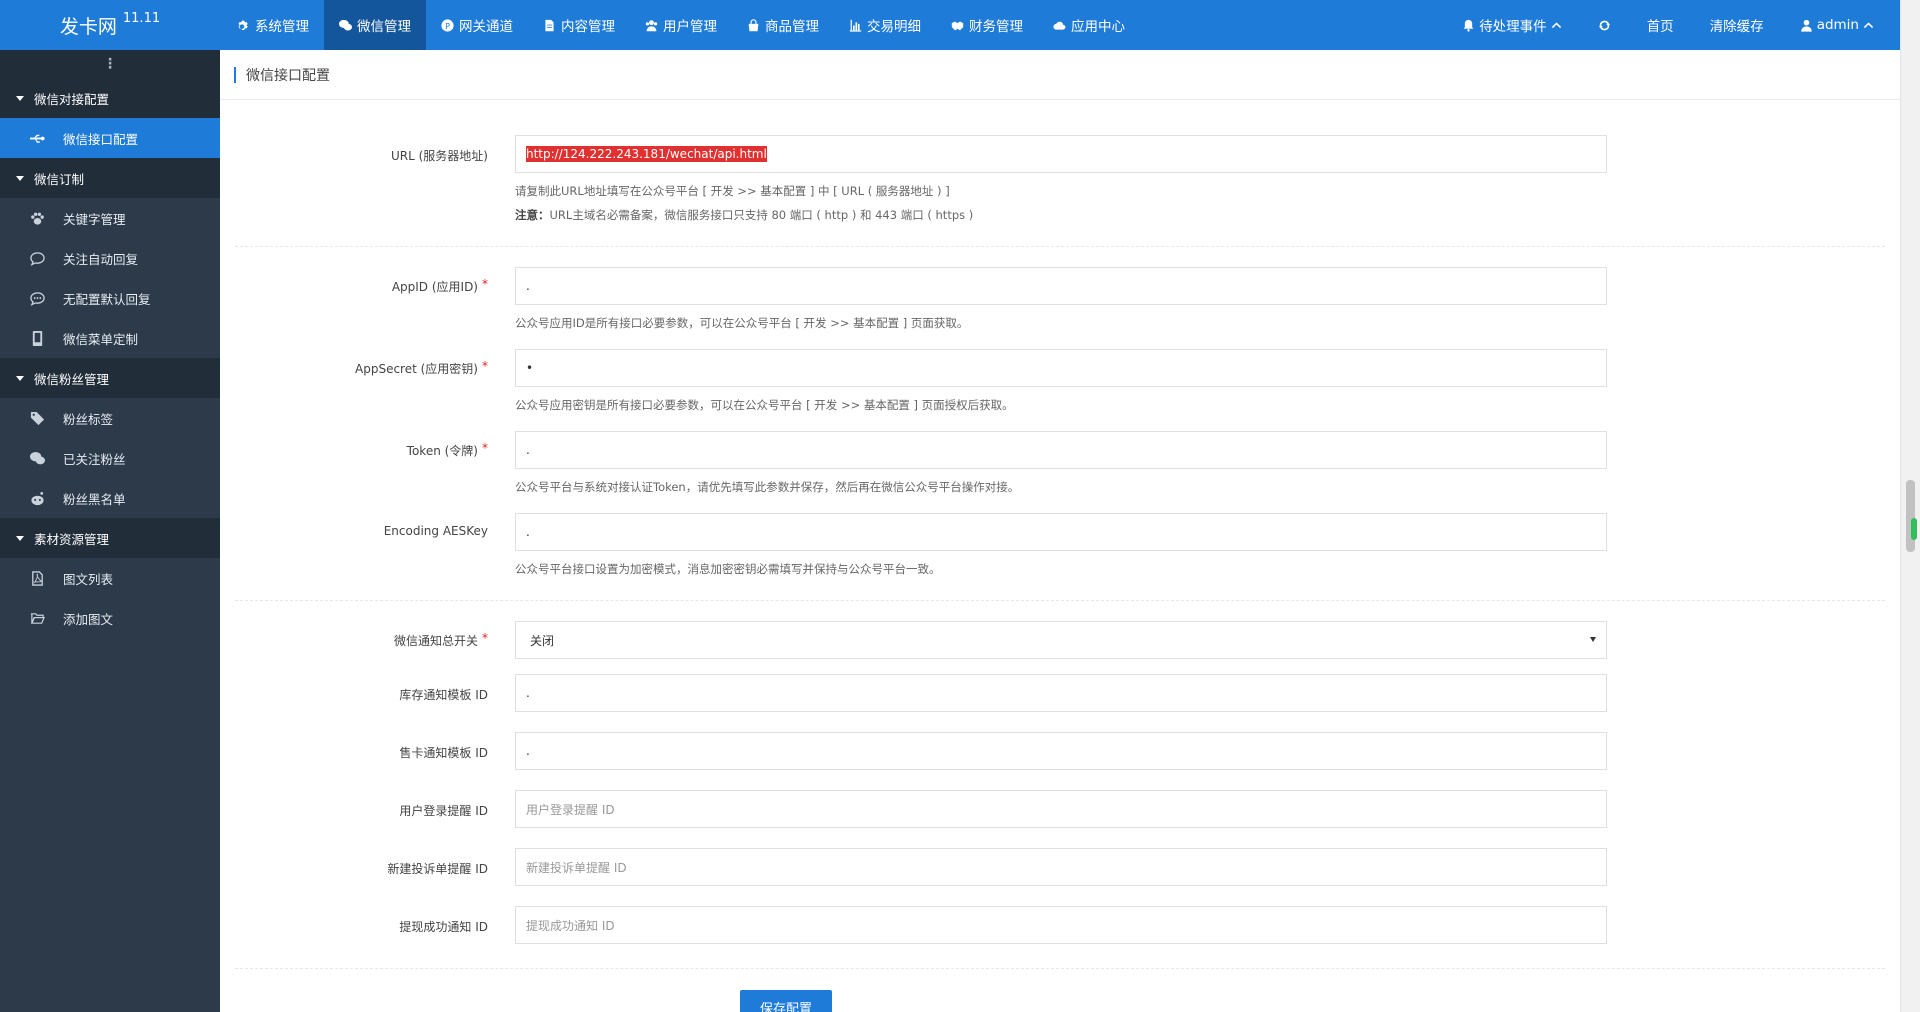  I want to click on sidebar-item-fan-blacklist: 粉丝黑名单, so click(110, 498).